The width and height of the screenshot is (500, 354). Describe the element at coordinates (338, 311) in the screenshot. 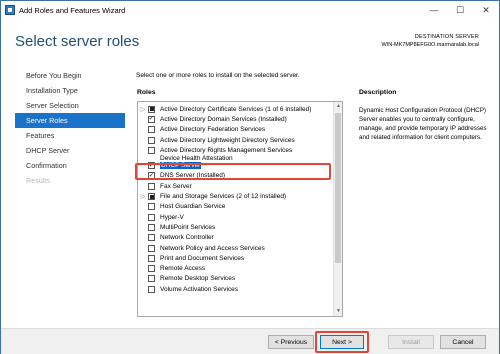

I see `scroll-down-arrow-icon: ▼` at that location.